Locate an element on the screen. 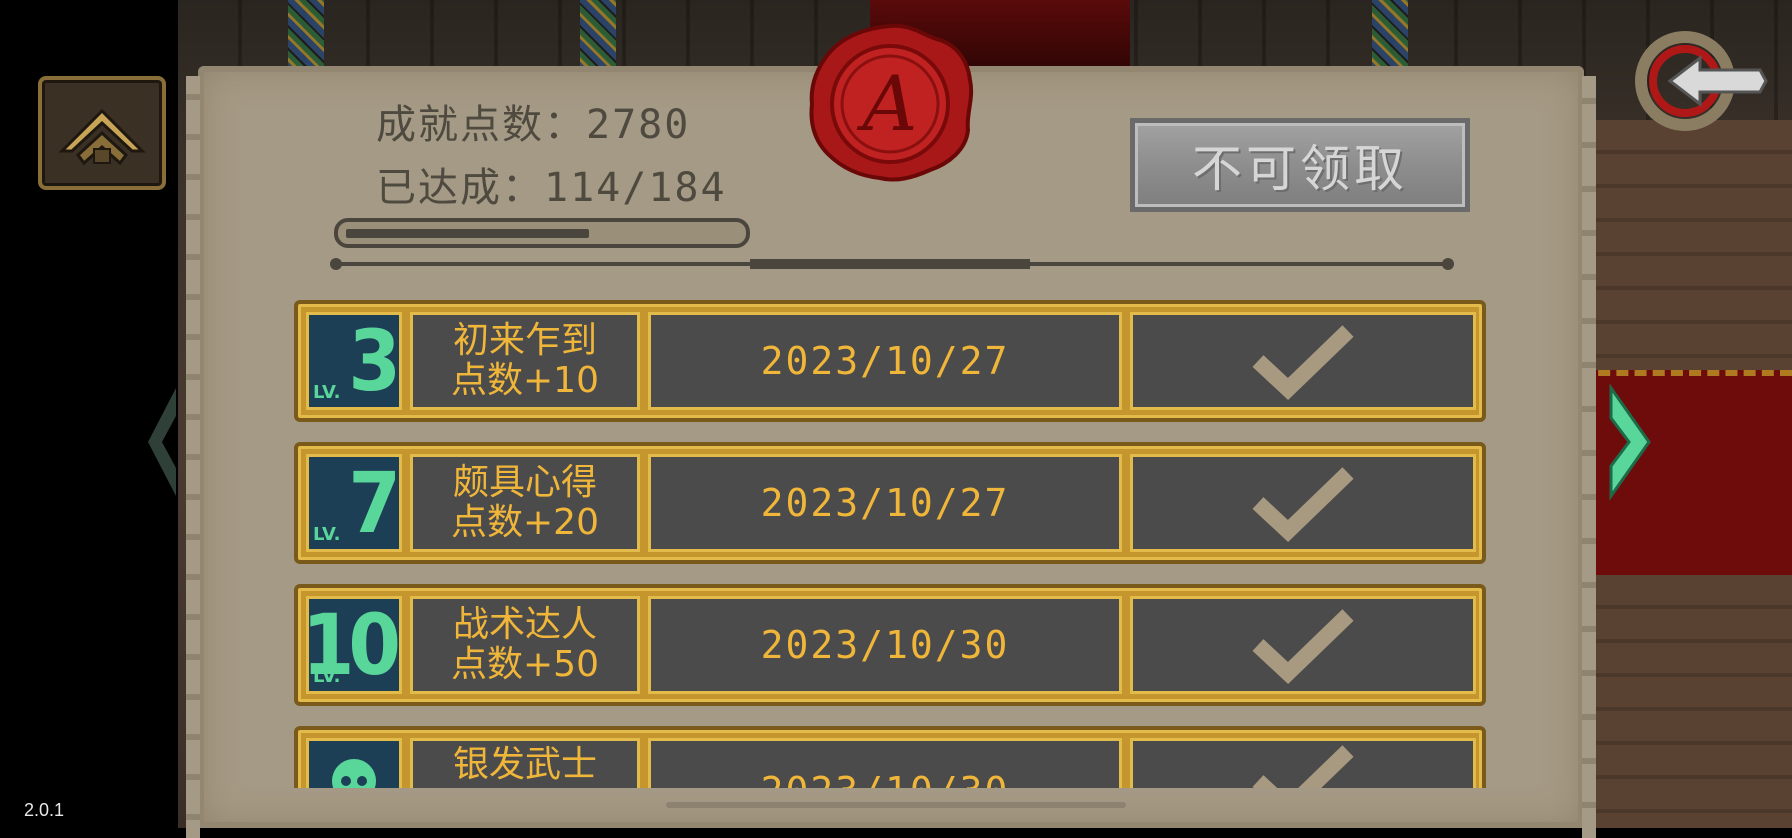  level-badge: 7 LV. is located at coordinates (354, 503).